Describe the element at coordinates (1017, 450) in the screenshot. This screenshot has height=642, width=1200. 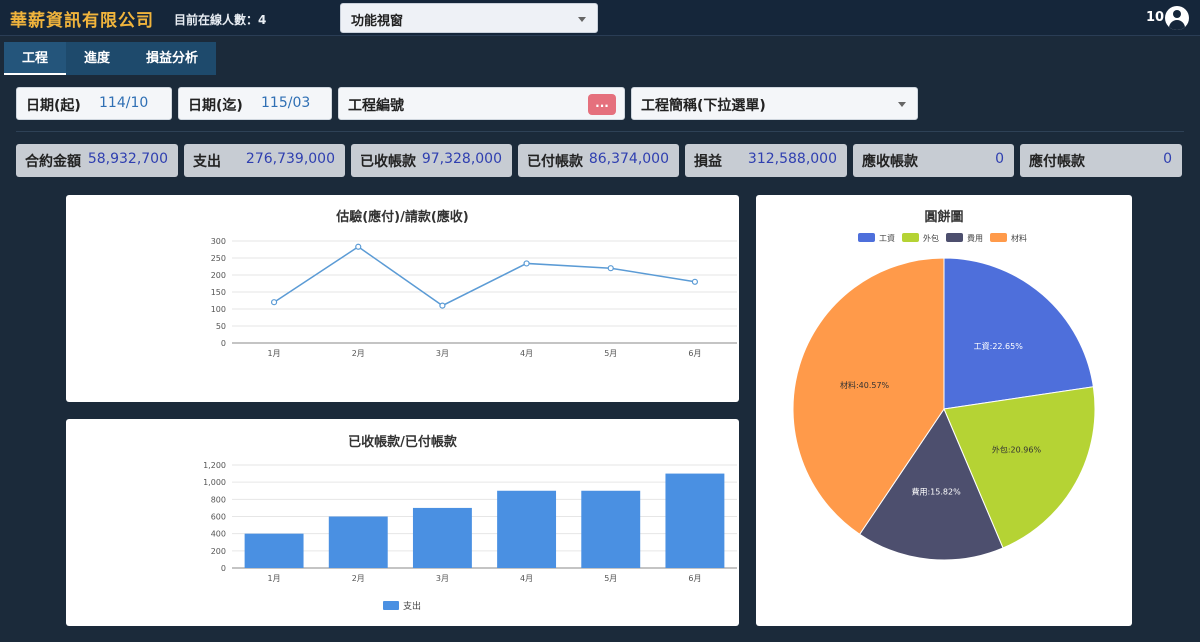
I see `pie-slice-label: 外包:20.96%` at that location.